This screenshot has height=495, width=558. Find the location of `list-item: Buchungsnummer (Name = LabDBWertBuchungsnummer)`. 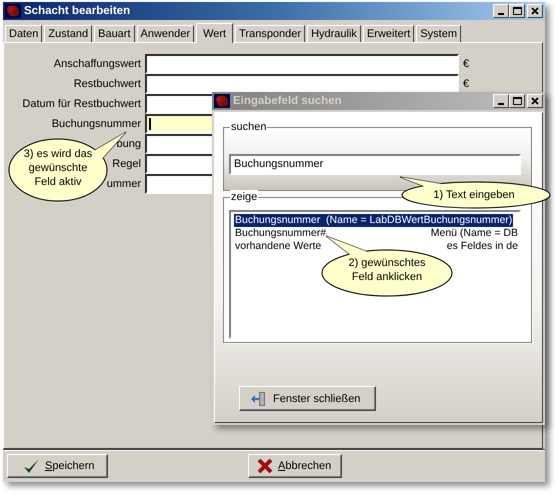

list-item: Buchungsnummer (Name = LabDBWertBuchungsnummer) is located at coordinates (374, 220).